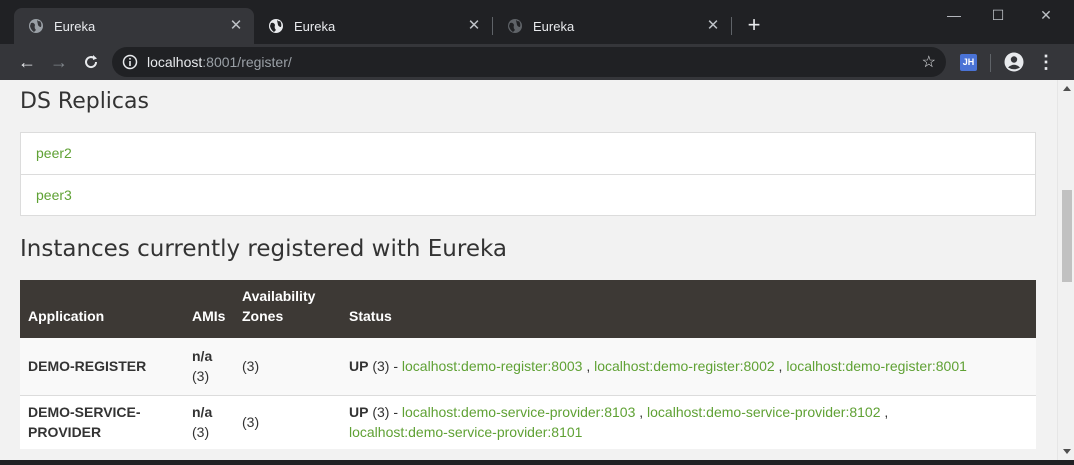 Image resolution: width=1074 pixels, height=465 pixels. I want to click on instance-link: localhost:demo-service-provider:8102, so click(763, 412).